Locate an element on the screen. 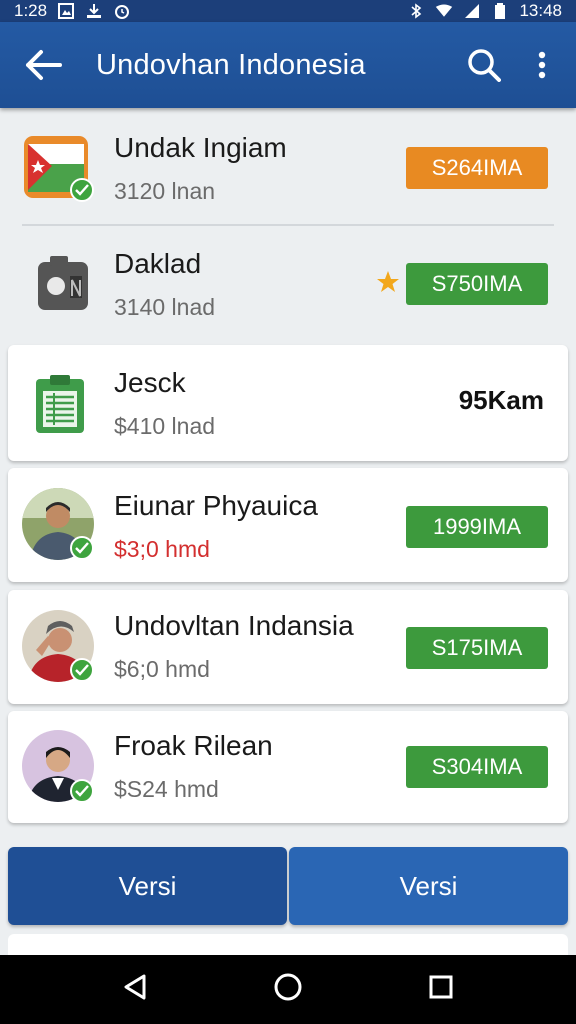 This screenshot has width=576, height=1024. item-subtitle: $S24 hmd is located at coordinates (166, 789).